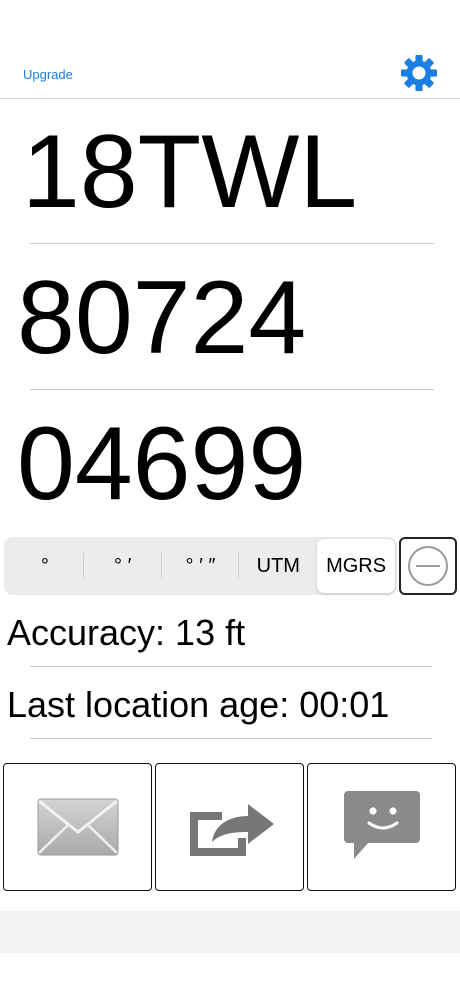 This screenshot has width=460, height=996. What do you see at coordinates (356, 566) in the screenshot?
I see `format-mgrs: MGRS` at bounding box center [356, 566].